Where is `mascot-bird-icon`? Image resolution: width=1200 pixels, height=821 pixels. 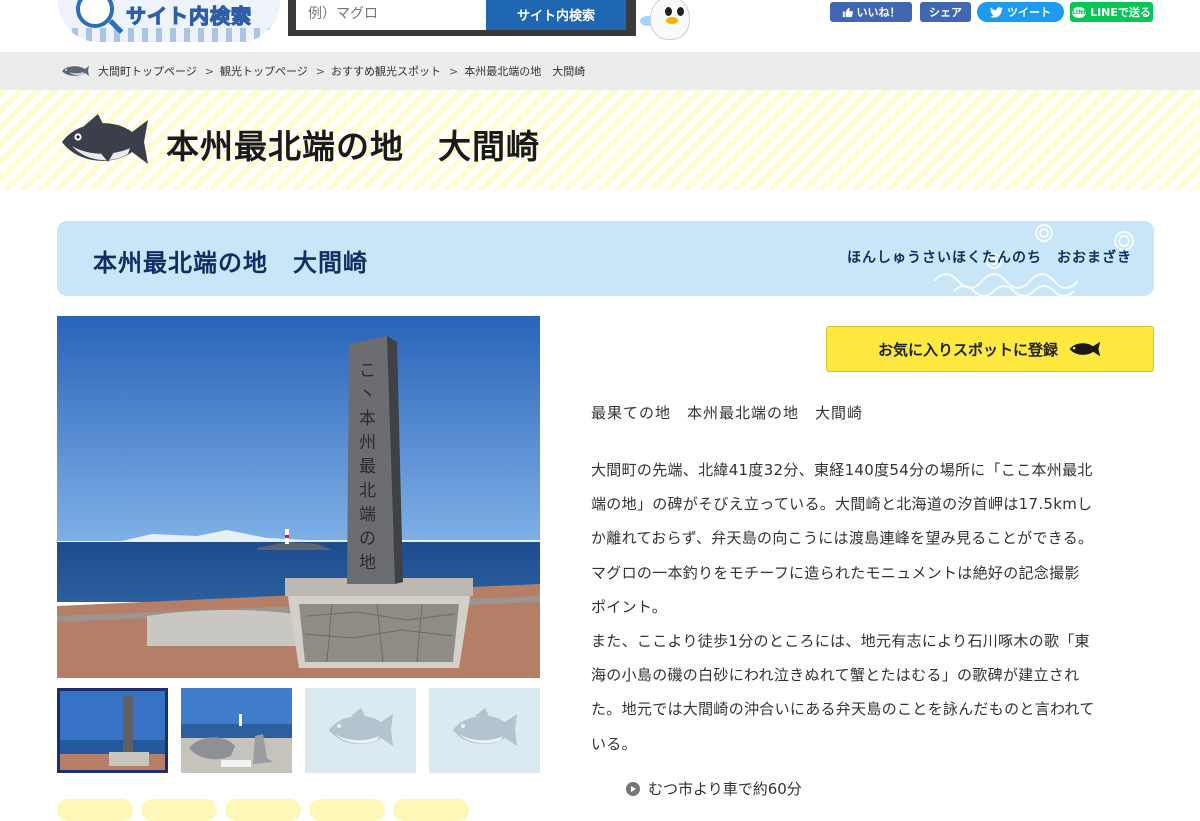 mascot-bird-icon is located at coordinates (668, 22).